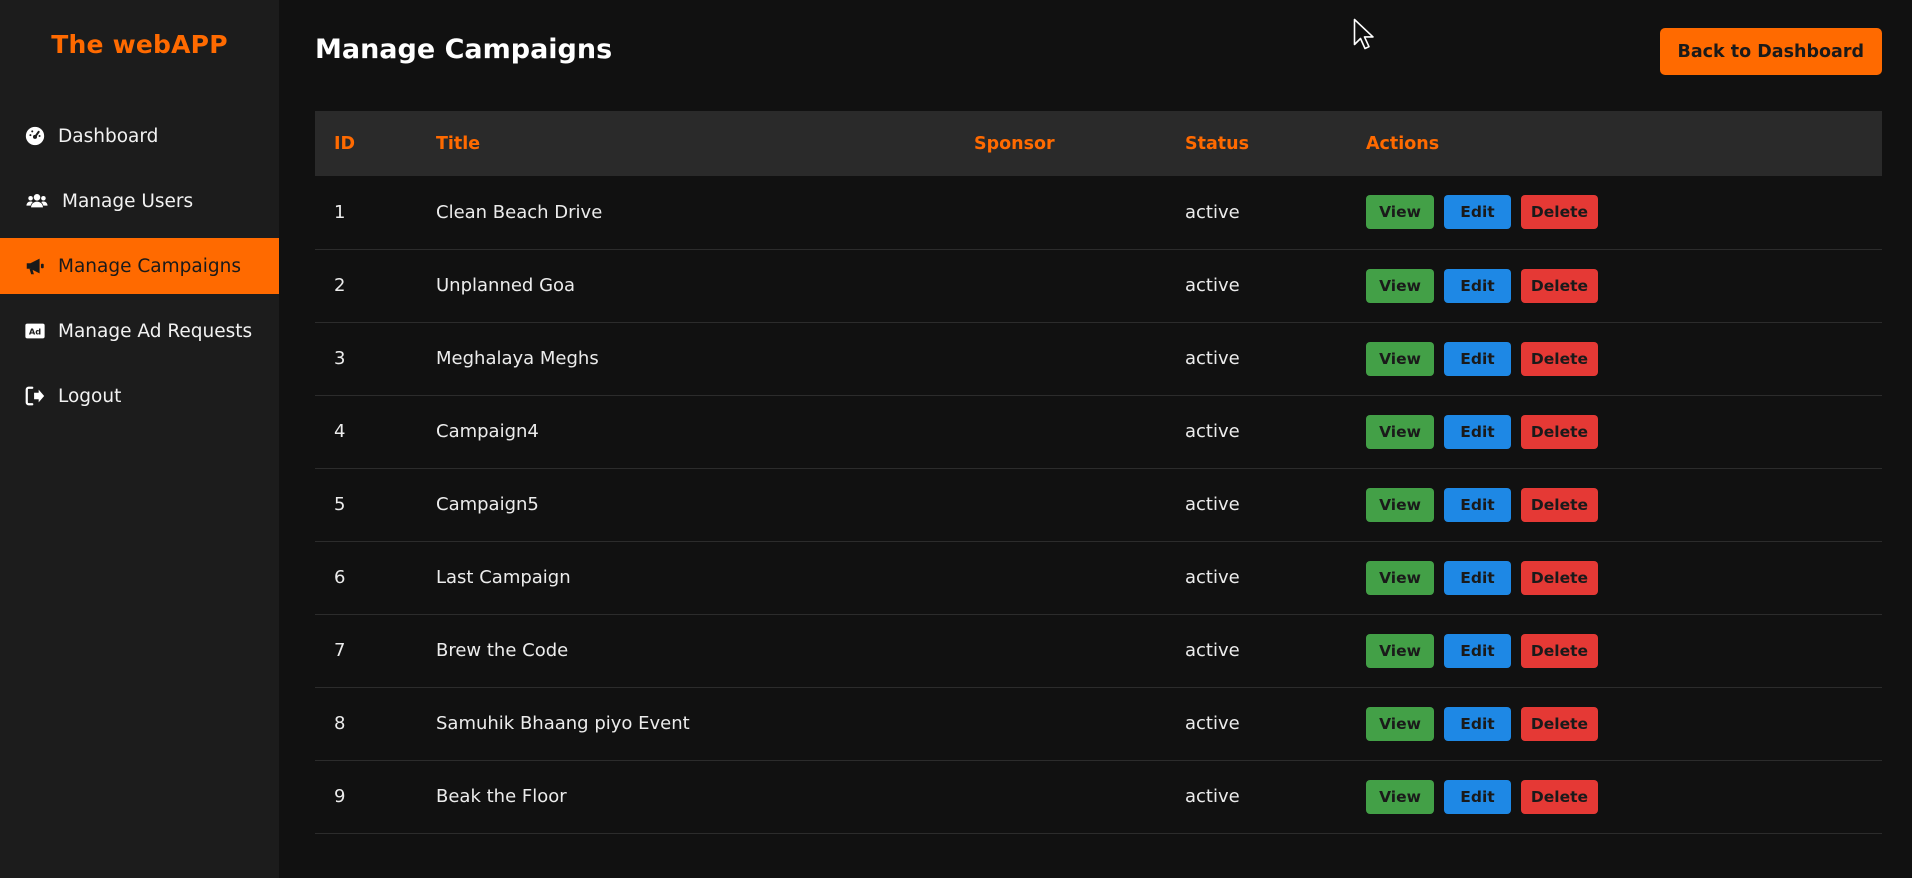 This screenshot has width=1912, height=878. Describe the element at coordinates (1098, 143) in the screenshot. I see `table-header: ID Title Sponsor Status Actions` at that location.